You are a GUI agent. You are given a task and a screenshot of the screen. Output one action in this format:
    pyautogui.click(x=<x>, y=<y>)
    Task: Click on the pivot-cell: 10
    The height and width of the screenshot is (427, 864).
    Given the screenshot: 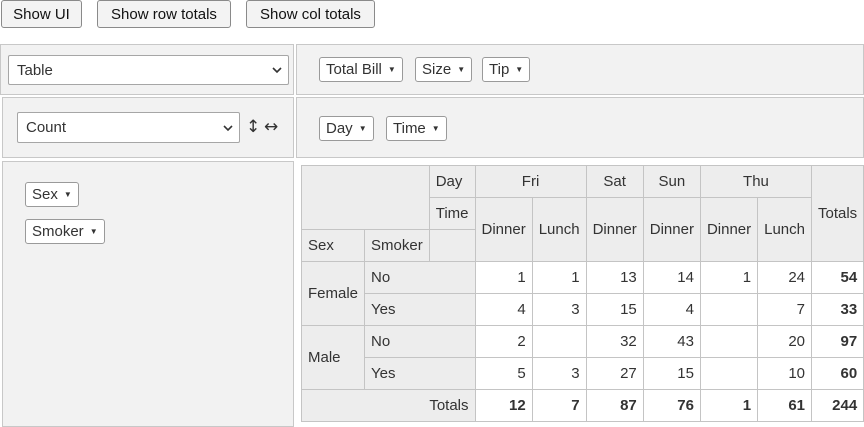 What is the action you would take?
    pyautogui.click(x=784, y=373)
    